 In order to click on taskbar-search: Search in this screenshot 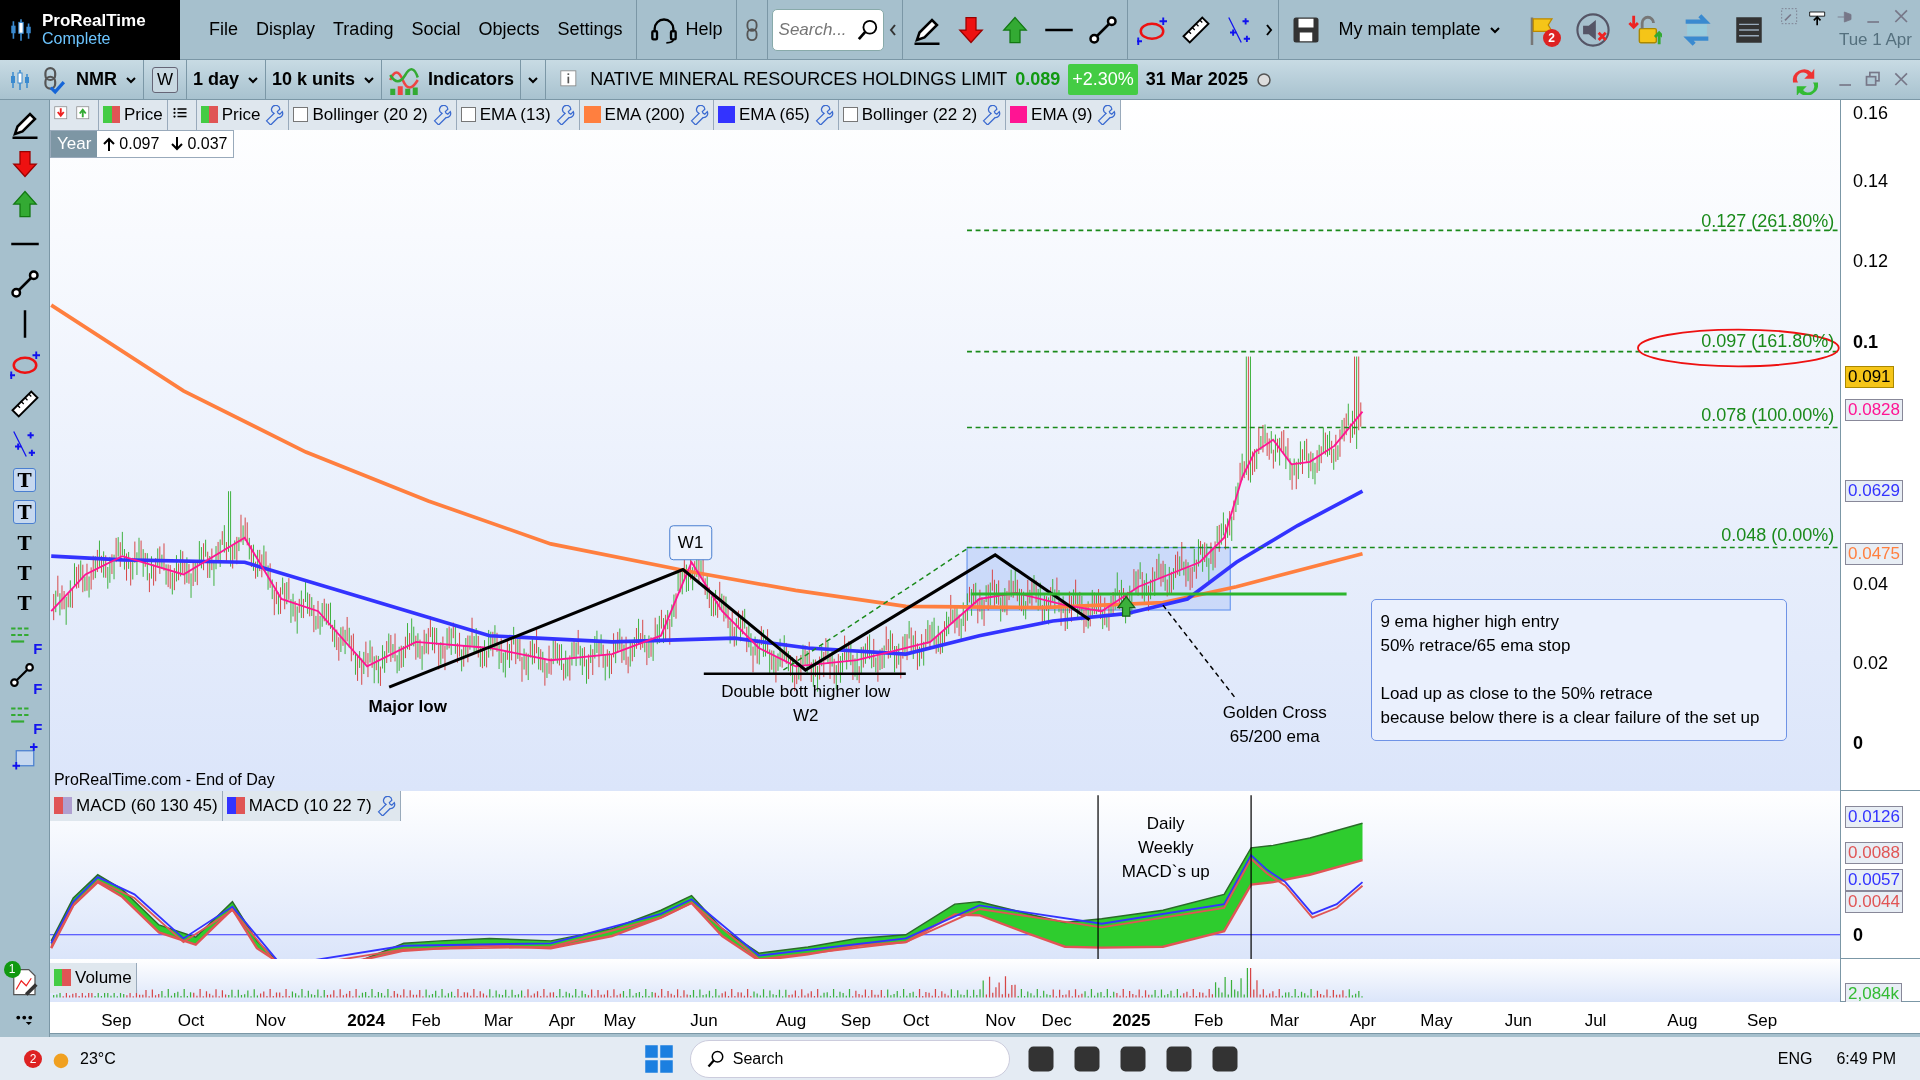, I will do `click(849, 1058)`.